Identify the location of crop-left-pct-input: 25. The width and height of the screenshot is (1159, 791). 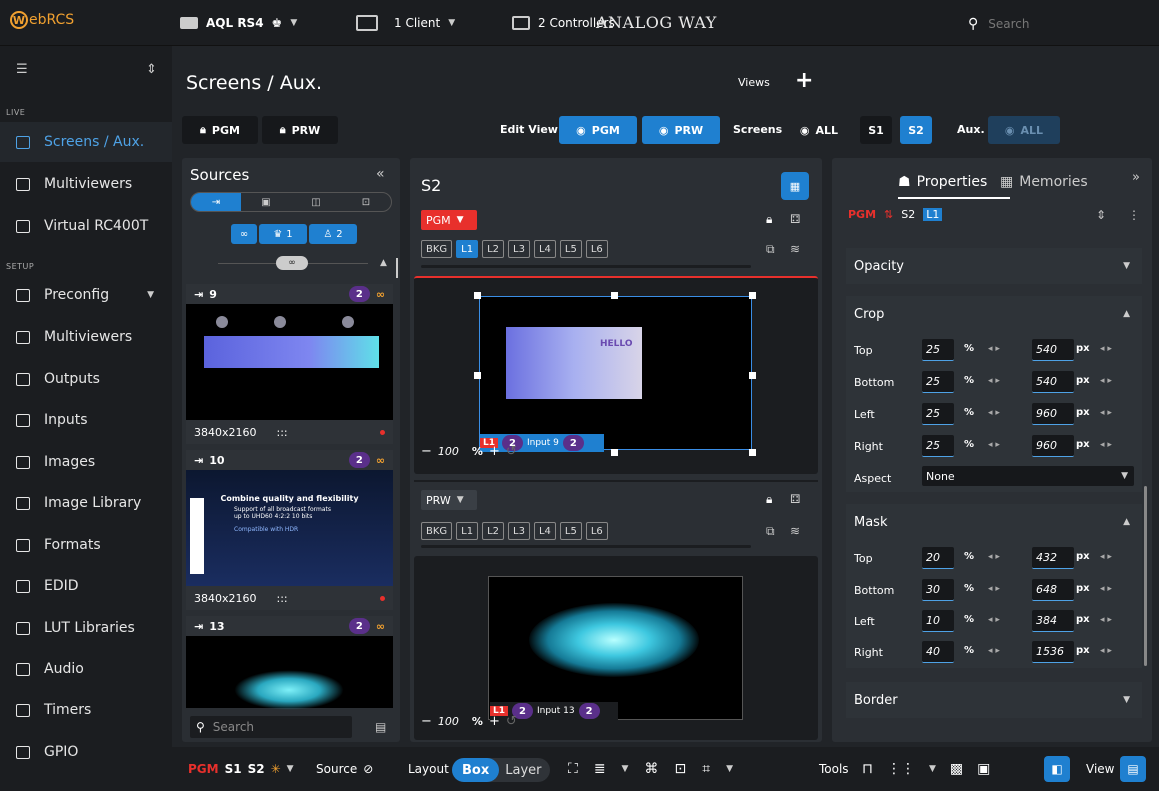
(938, 414).